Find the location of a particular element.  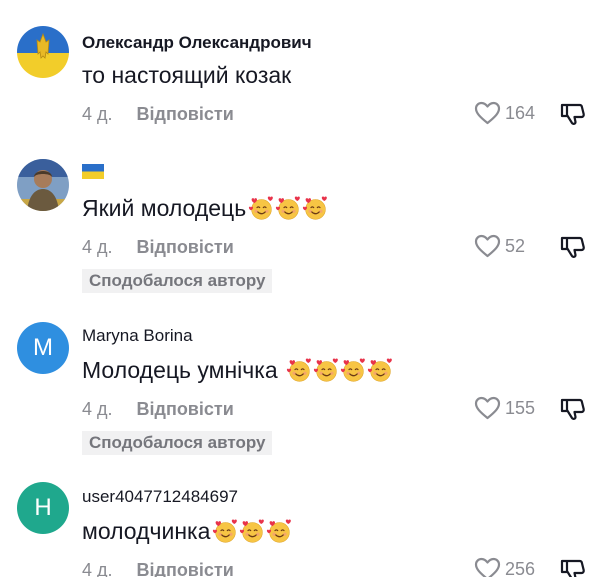

comment-text: Який молодець is located at coordinates (205, 208).